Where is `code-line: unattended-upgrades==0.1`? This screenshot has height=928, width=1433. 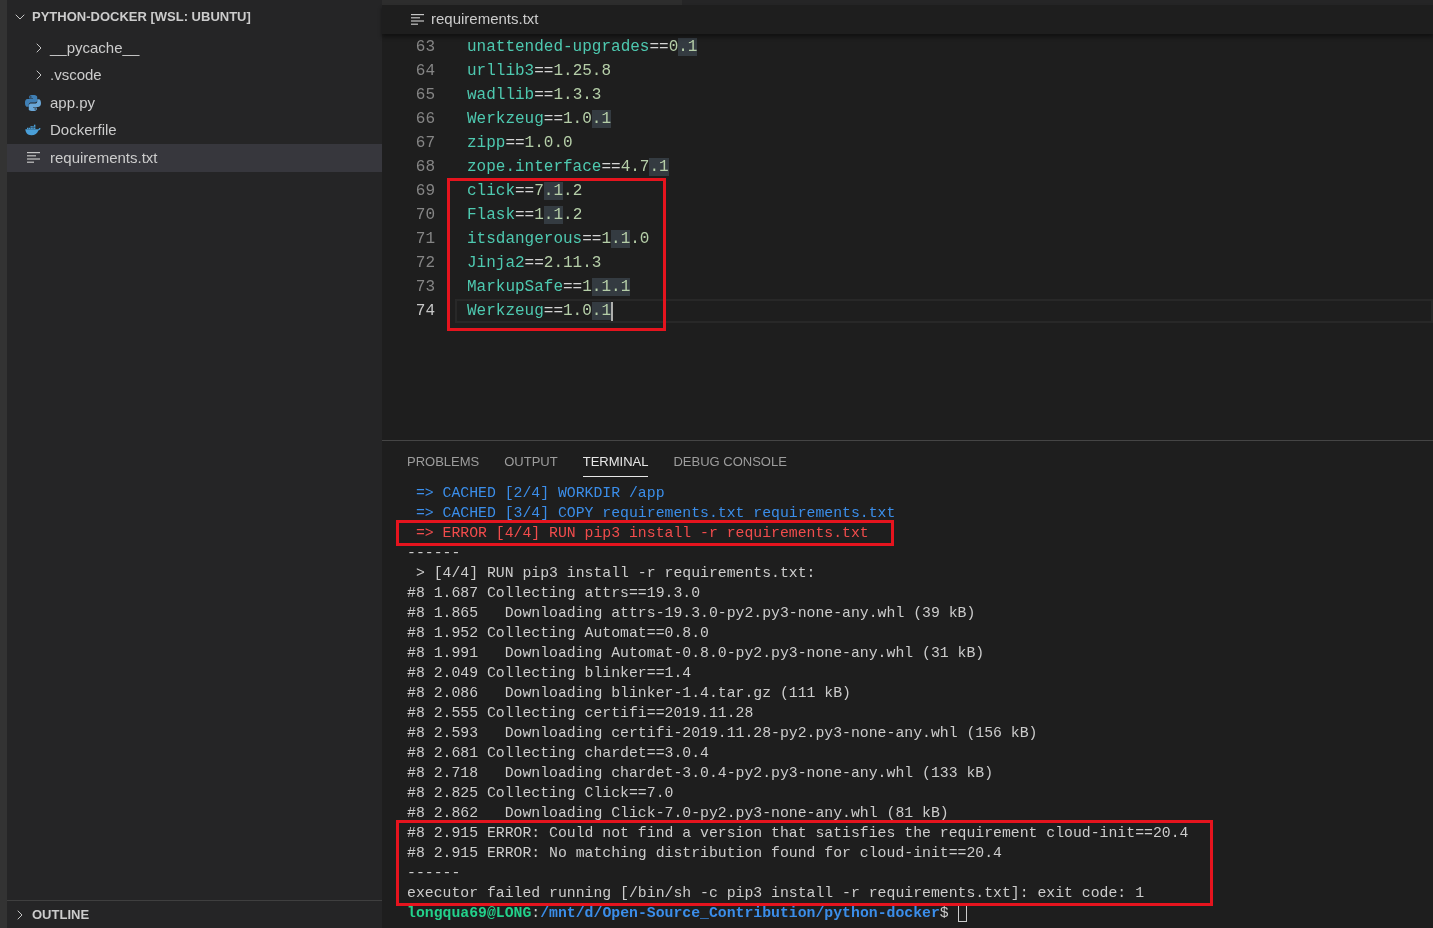
code-line: unattended-upgrades==0.1 is located at coordinates (582, 47).